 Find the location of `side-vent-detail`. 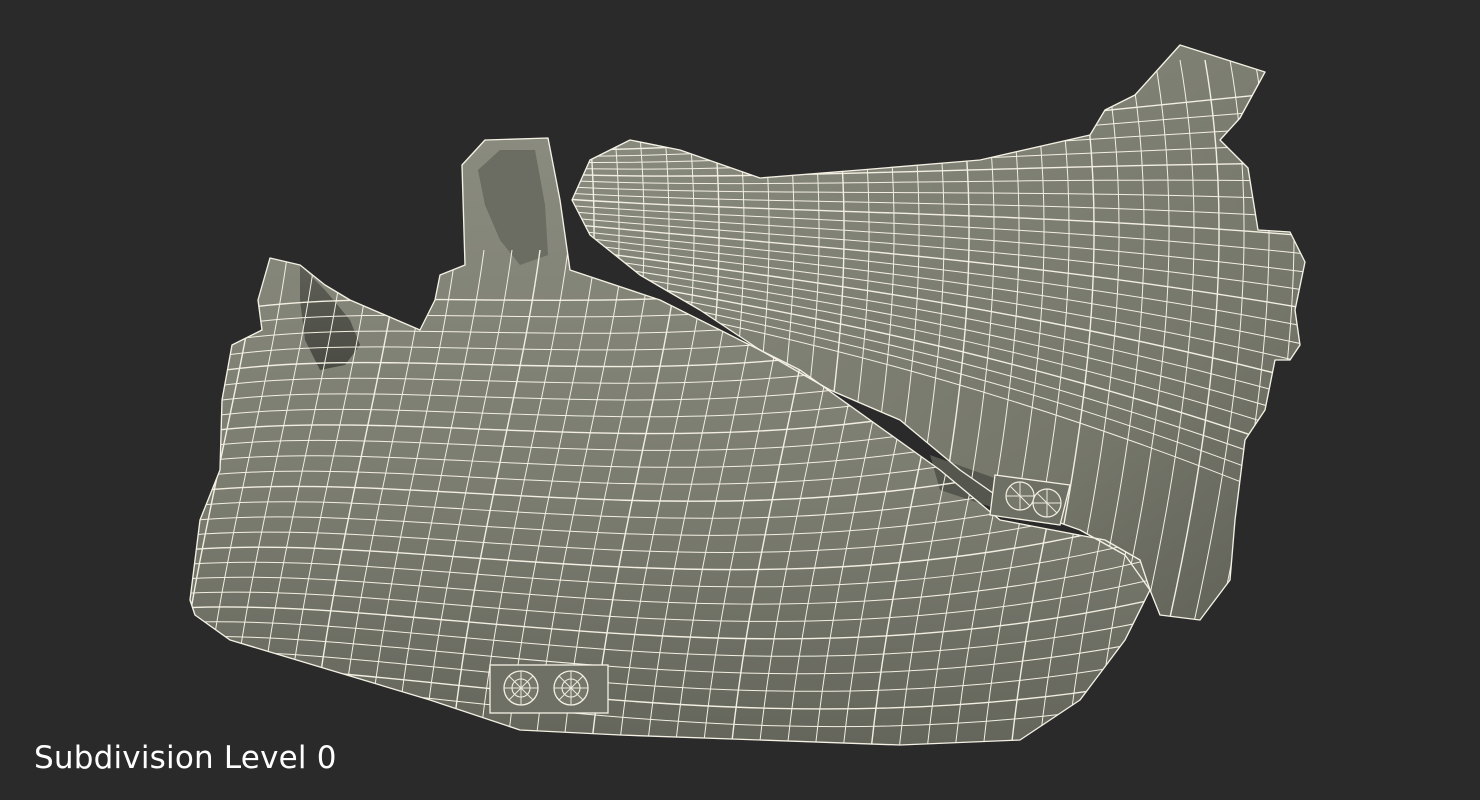

side-vent-detail is located at coordinates (549, 689).